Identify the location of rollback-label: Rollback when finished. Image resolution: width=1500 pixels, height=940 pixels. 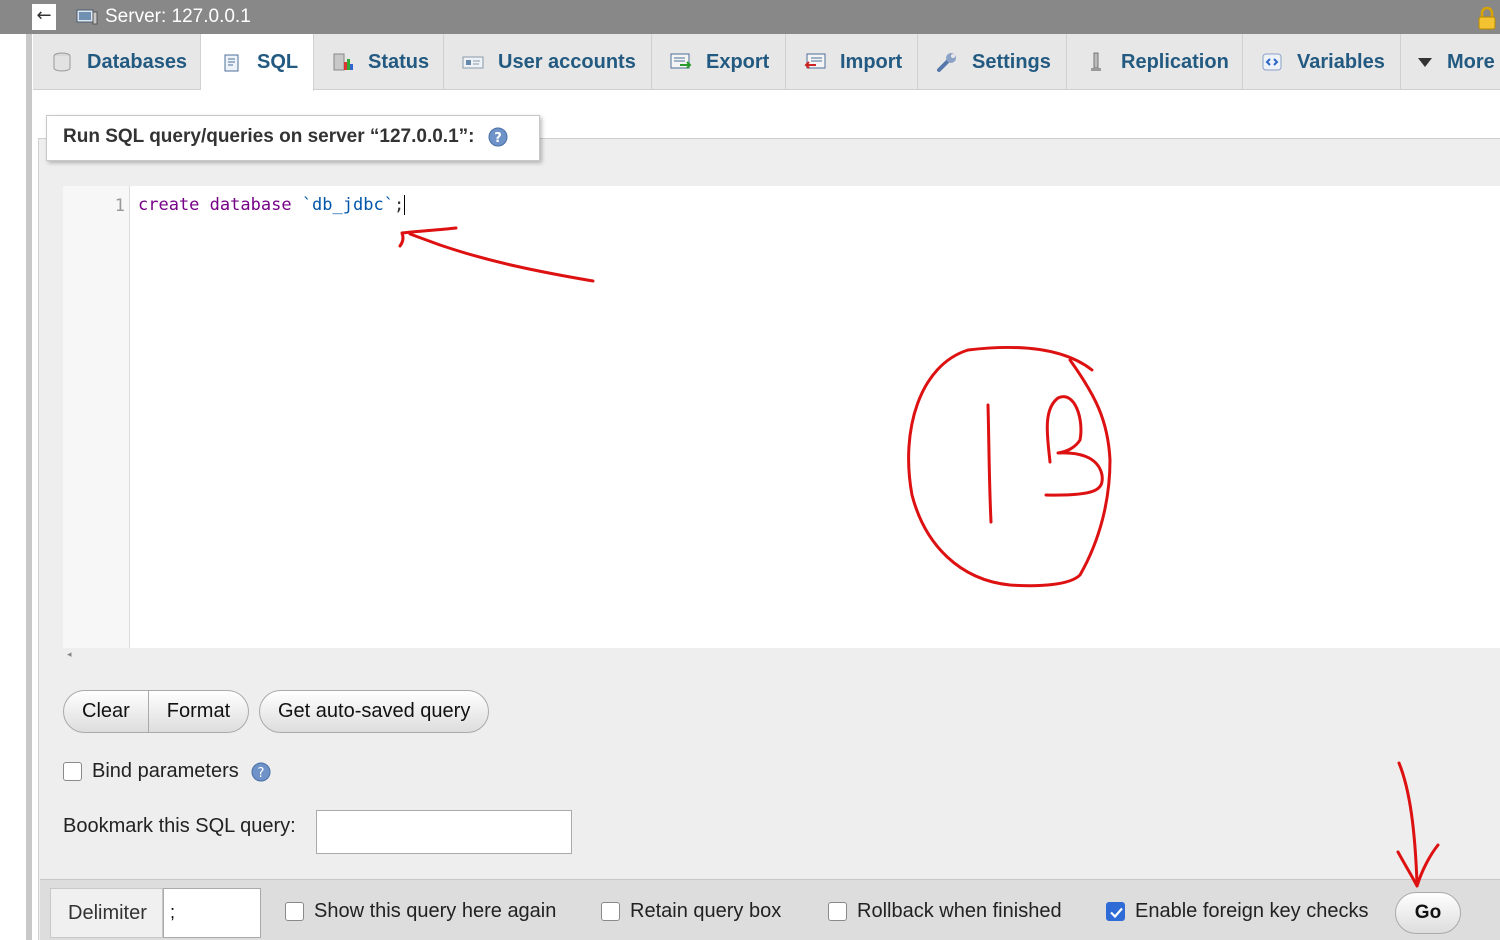
(959, 911).